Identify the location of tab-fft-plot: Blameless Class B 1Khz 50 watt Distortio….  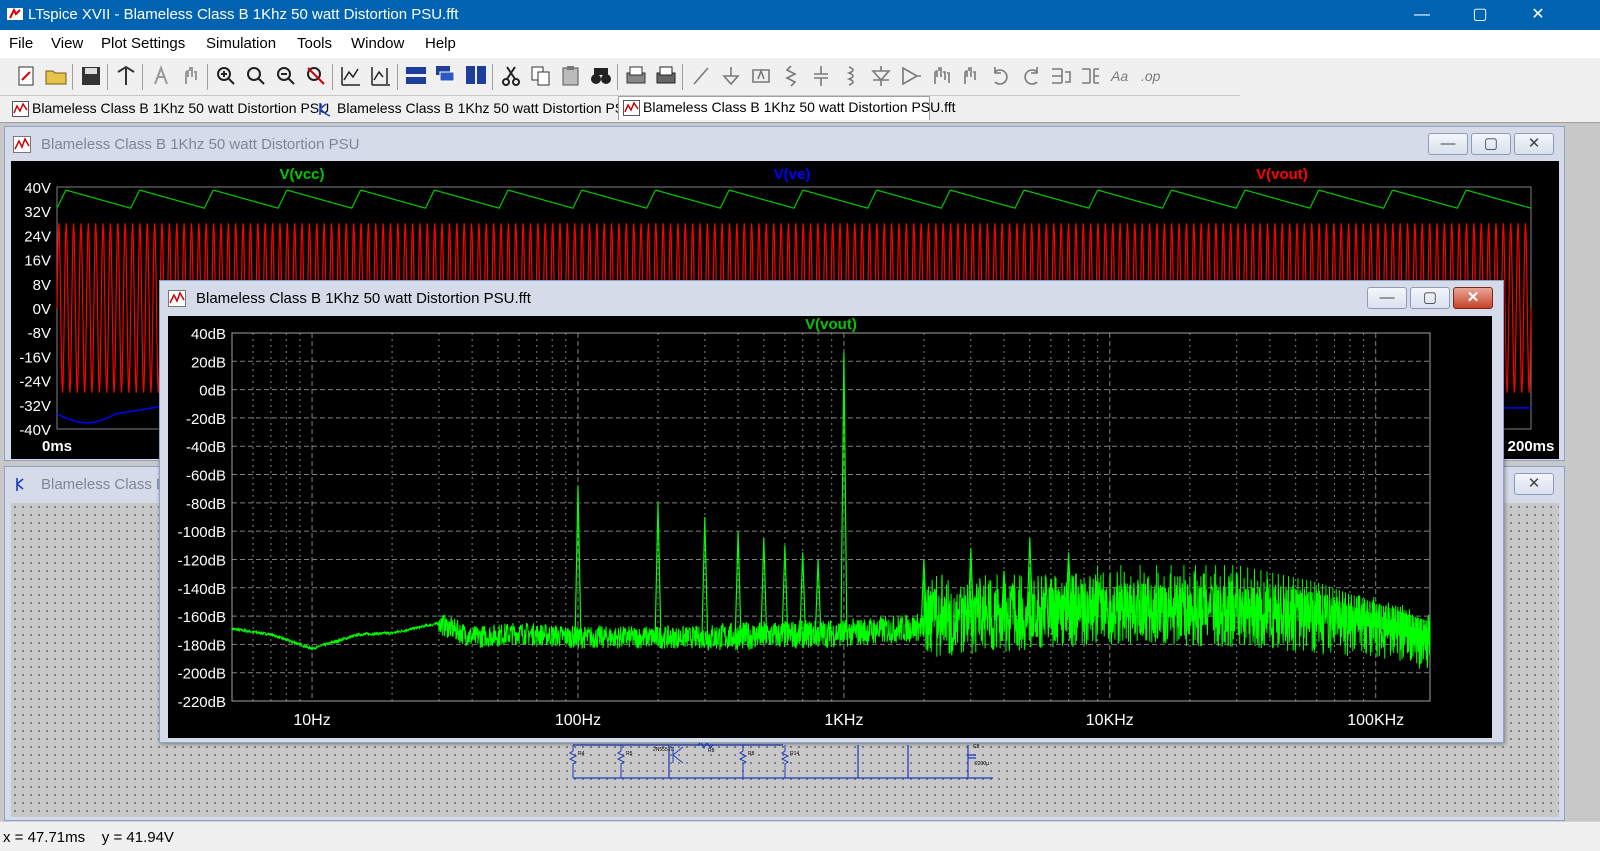
(787, 108).